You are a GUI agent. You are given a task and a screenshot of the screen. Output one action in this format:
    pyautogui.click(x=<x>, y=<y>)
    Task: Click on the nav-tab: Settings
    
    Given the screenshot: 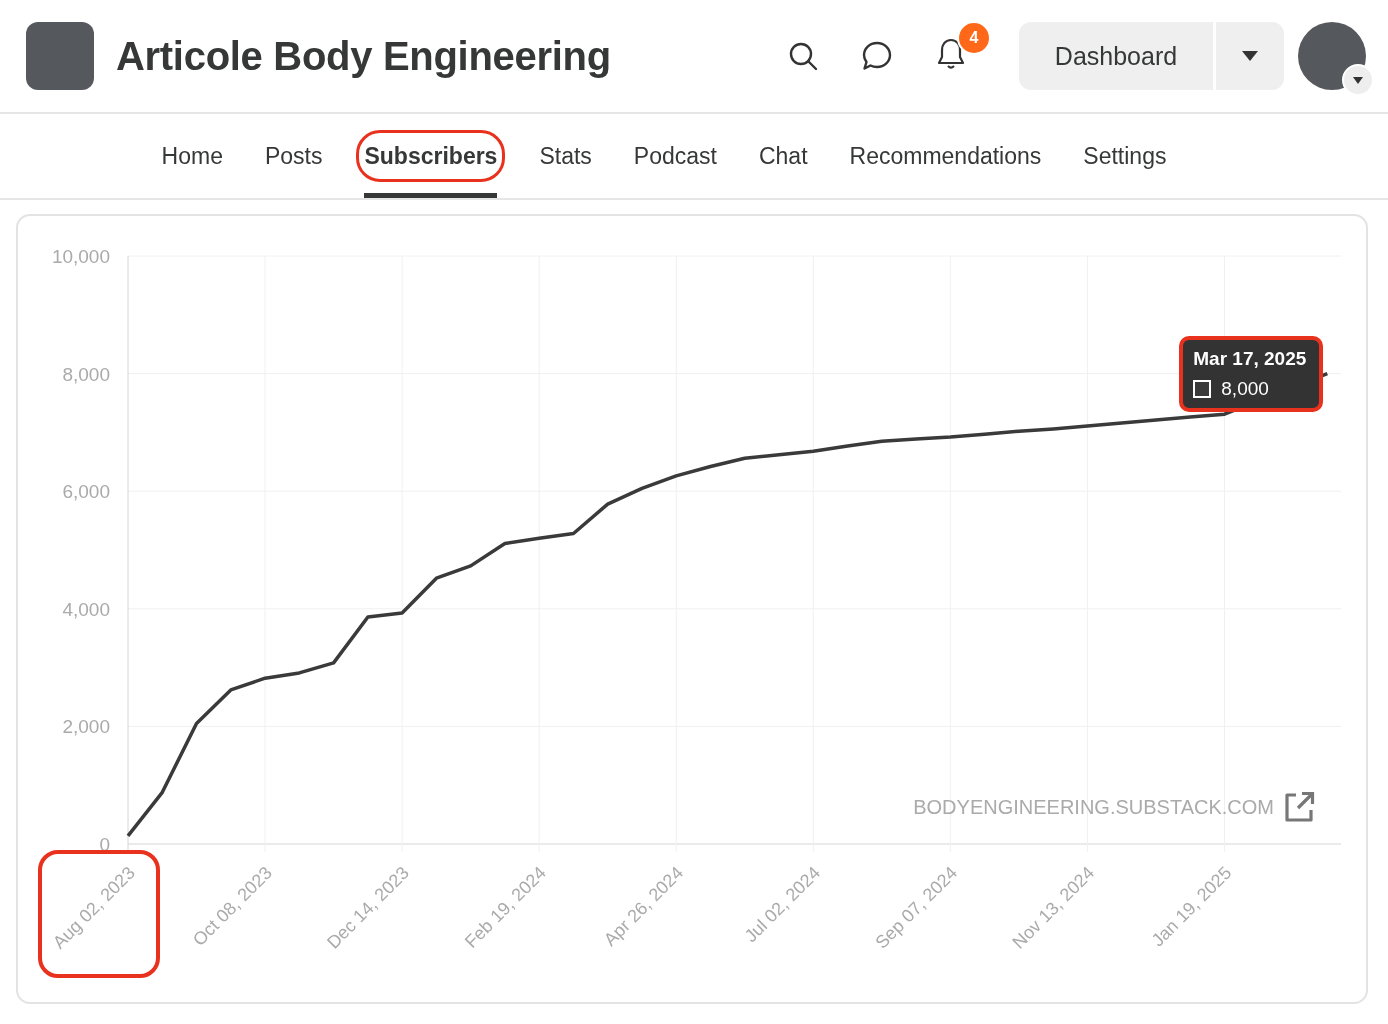 What is the action you would take?
    pyautogui.click(x=1125, y=156)
    